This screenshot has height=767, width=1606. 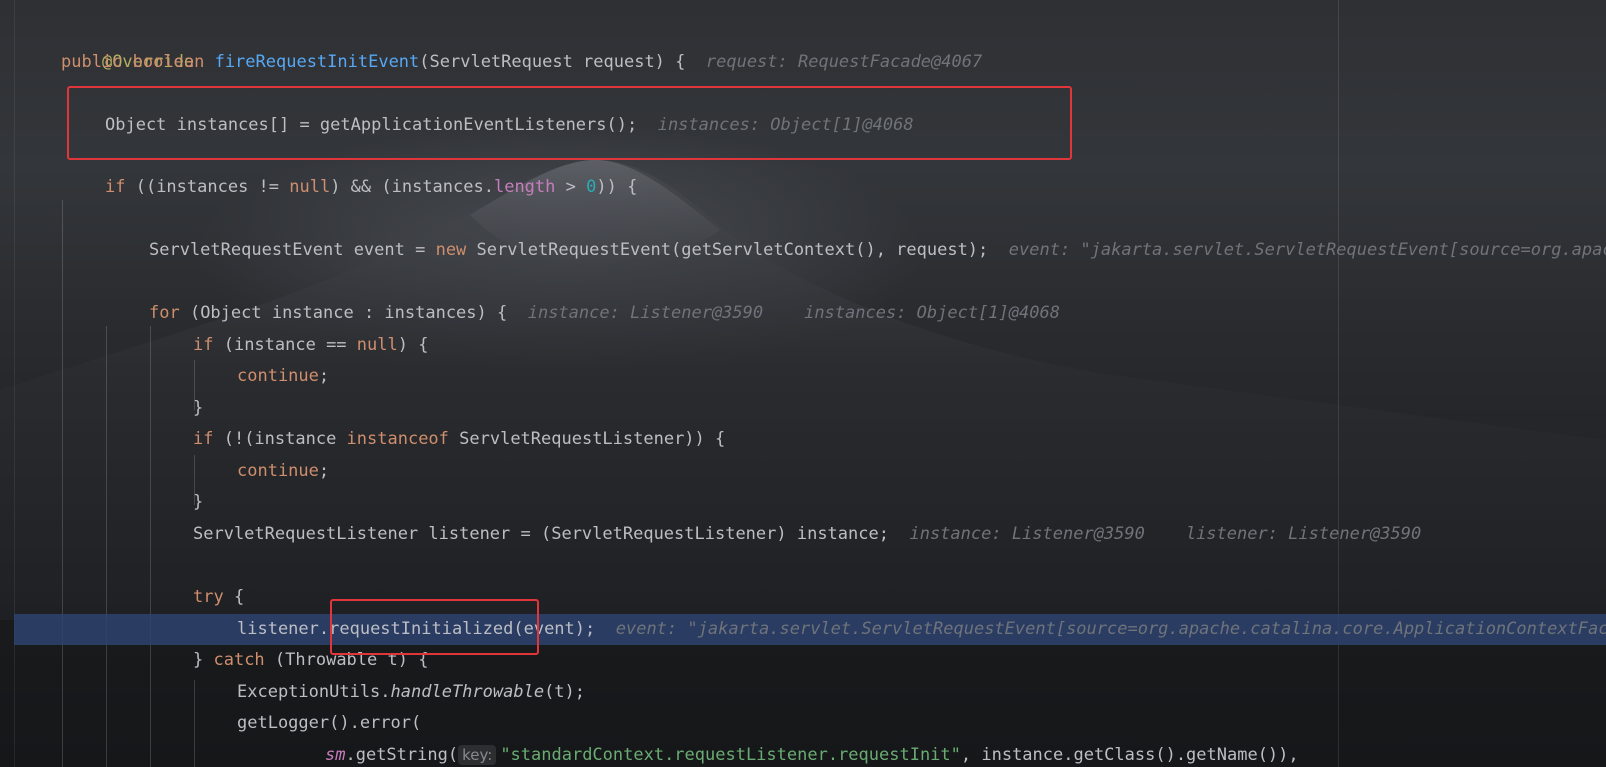 I want to click on inlay-value-hint: listener: Listener@3590, so click(x=1303, y=534).